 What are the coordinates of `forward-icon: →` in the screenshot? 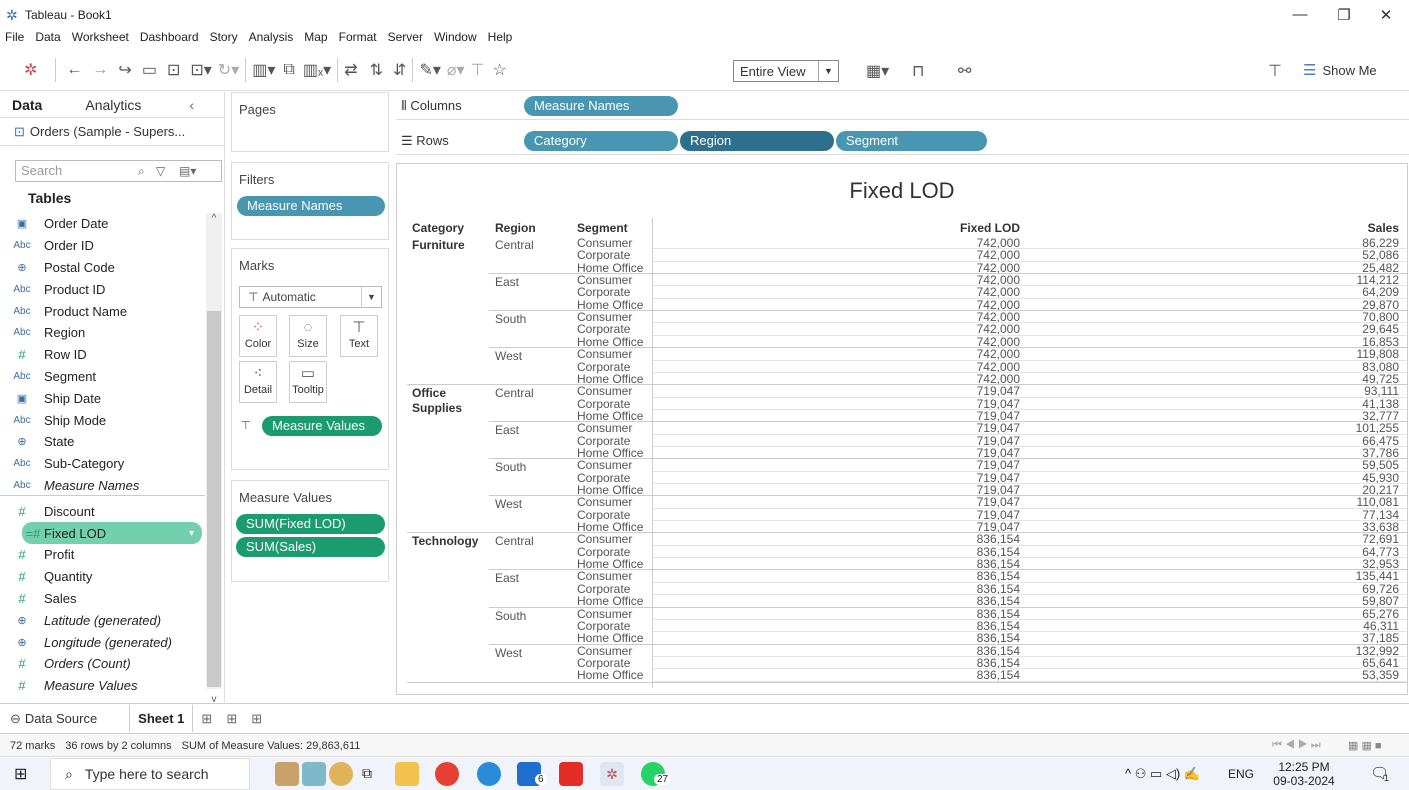 It's located at (100, 70).